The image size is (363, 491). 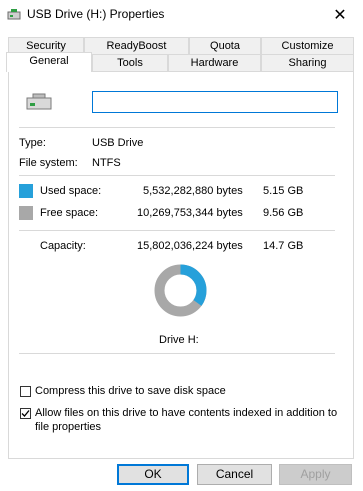 I want to click on window-title: USB Drive (H:) Properties, so click(x=96, y=14).